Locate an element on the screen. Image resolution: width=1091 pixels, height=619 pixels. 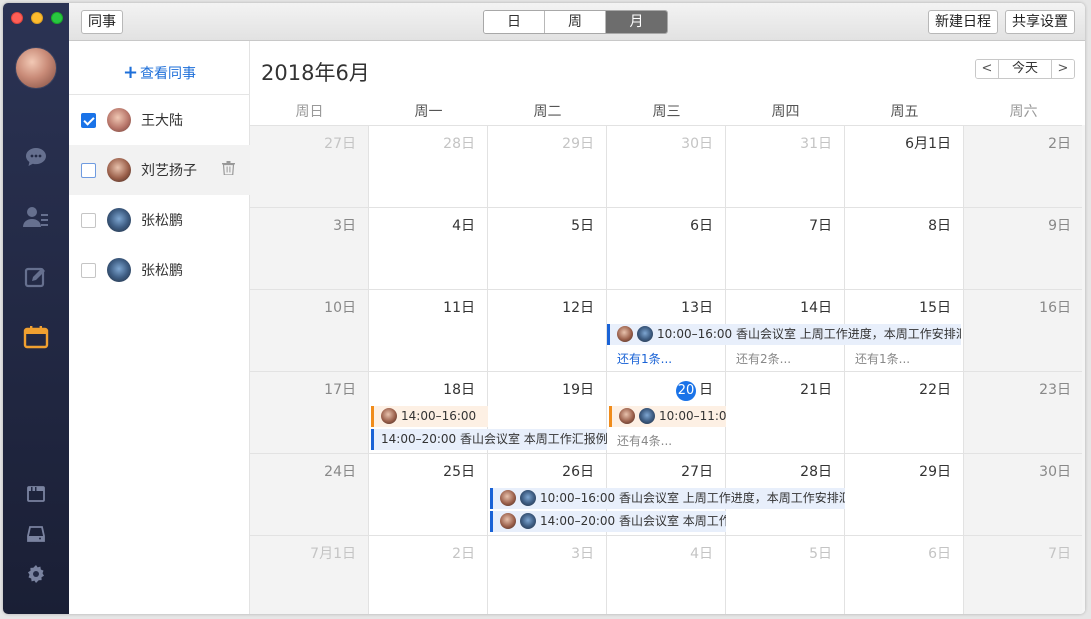
day-cell: 12日 is located at coordinates (547, 330).